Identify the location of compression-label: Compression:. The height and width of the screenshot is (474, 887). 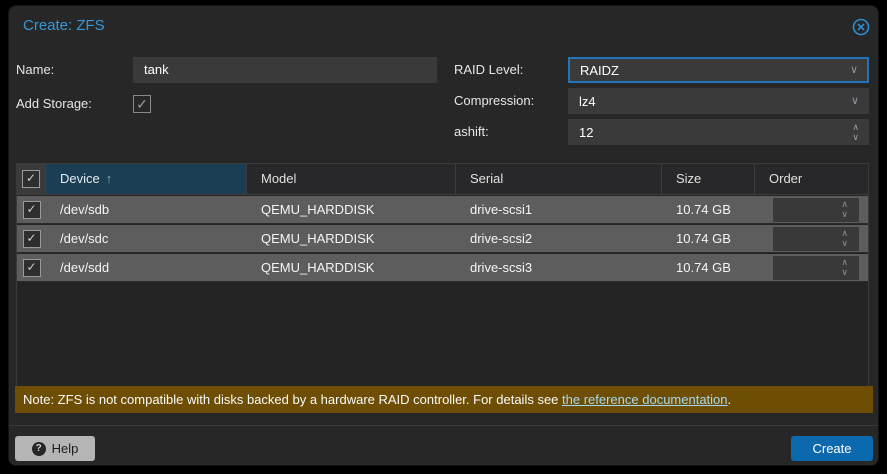
(494, 100).